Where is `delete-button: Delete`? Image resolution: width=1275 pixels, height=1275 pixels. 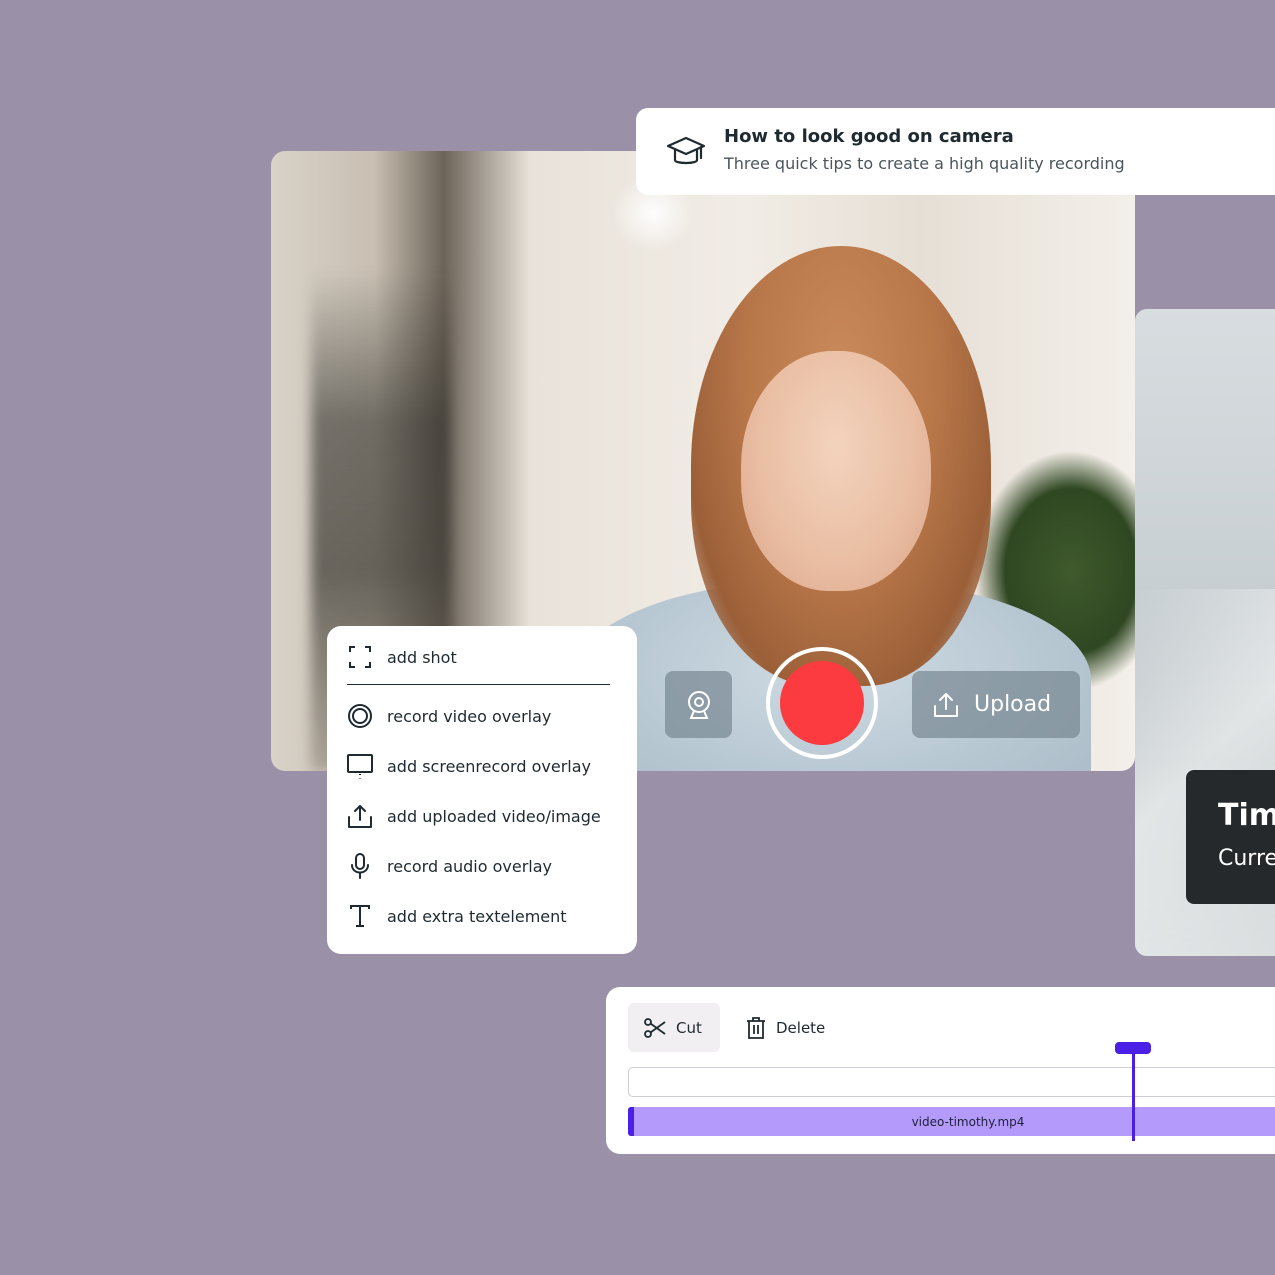 delete-button: Delete is located at coordinates (785, 1027).